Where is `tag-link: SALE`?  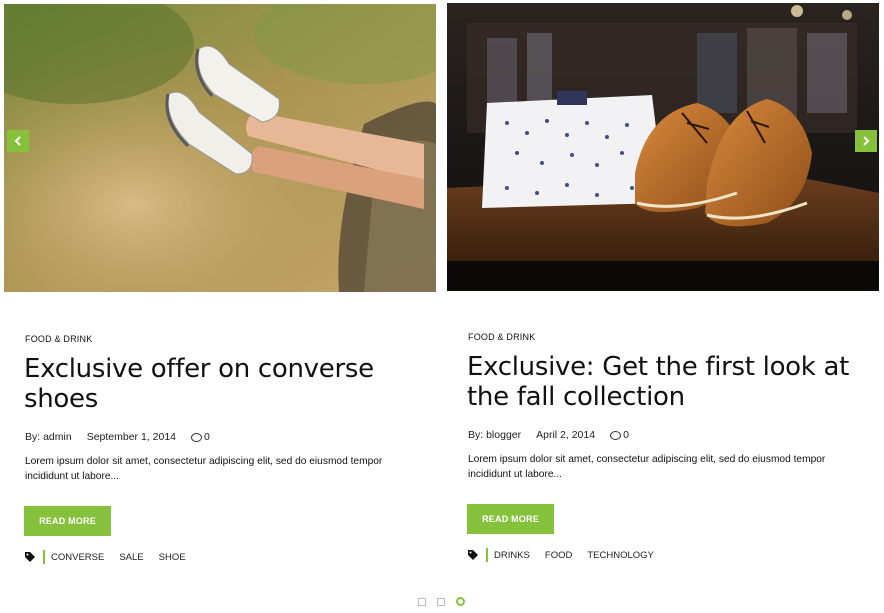 tag-link: SALE is located at coordinates (131, 557).